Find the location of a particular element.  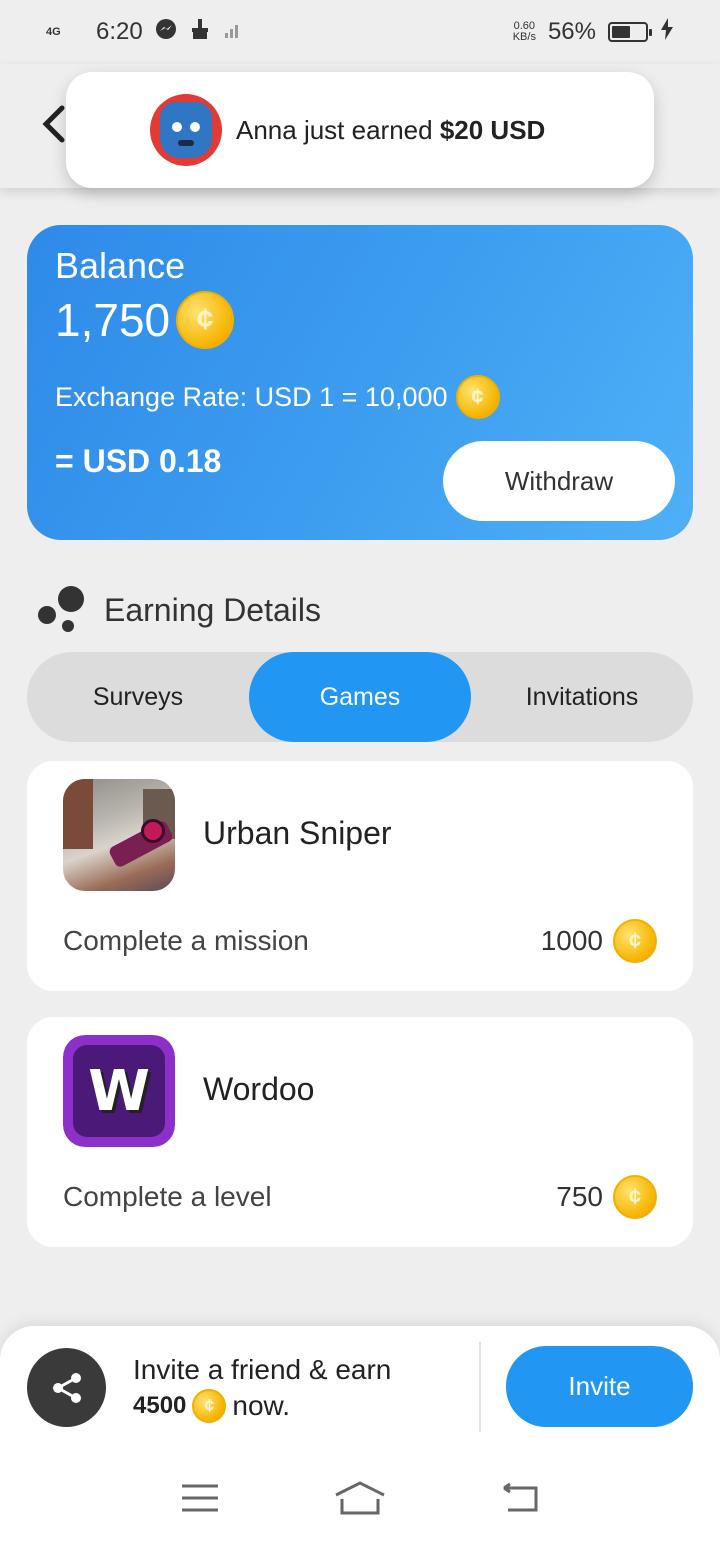

avatar is located at coordinates (186, 130).